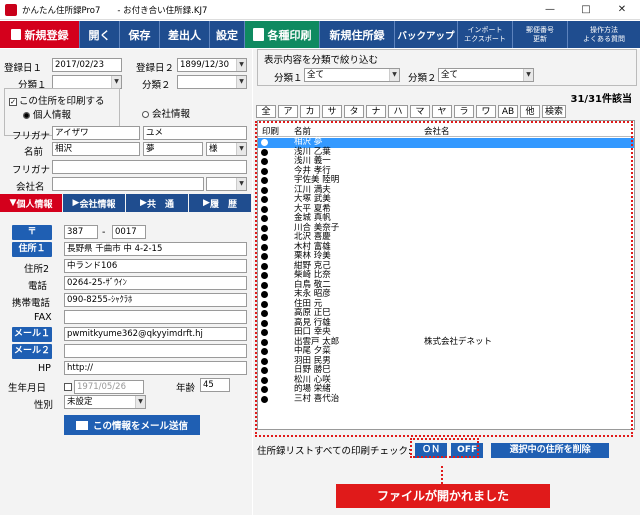 Image resolution: width=640 pixels, height=515 pixels. What do you see at coordinates (266, 111) in the screenshot?
I see `kana-tab: 全` at bounding box center [266, 111].